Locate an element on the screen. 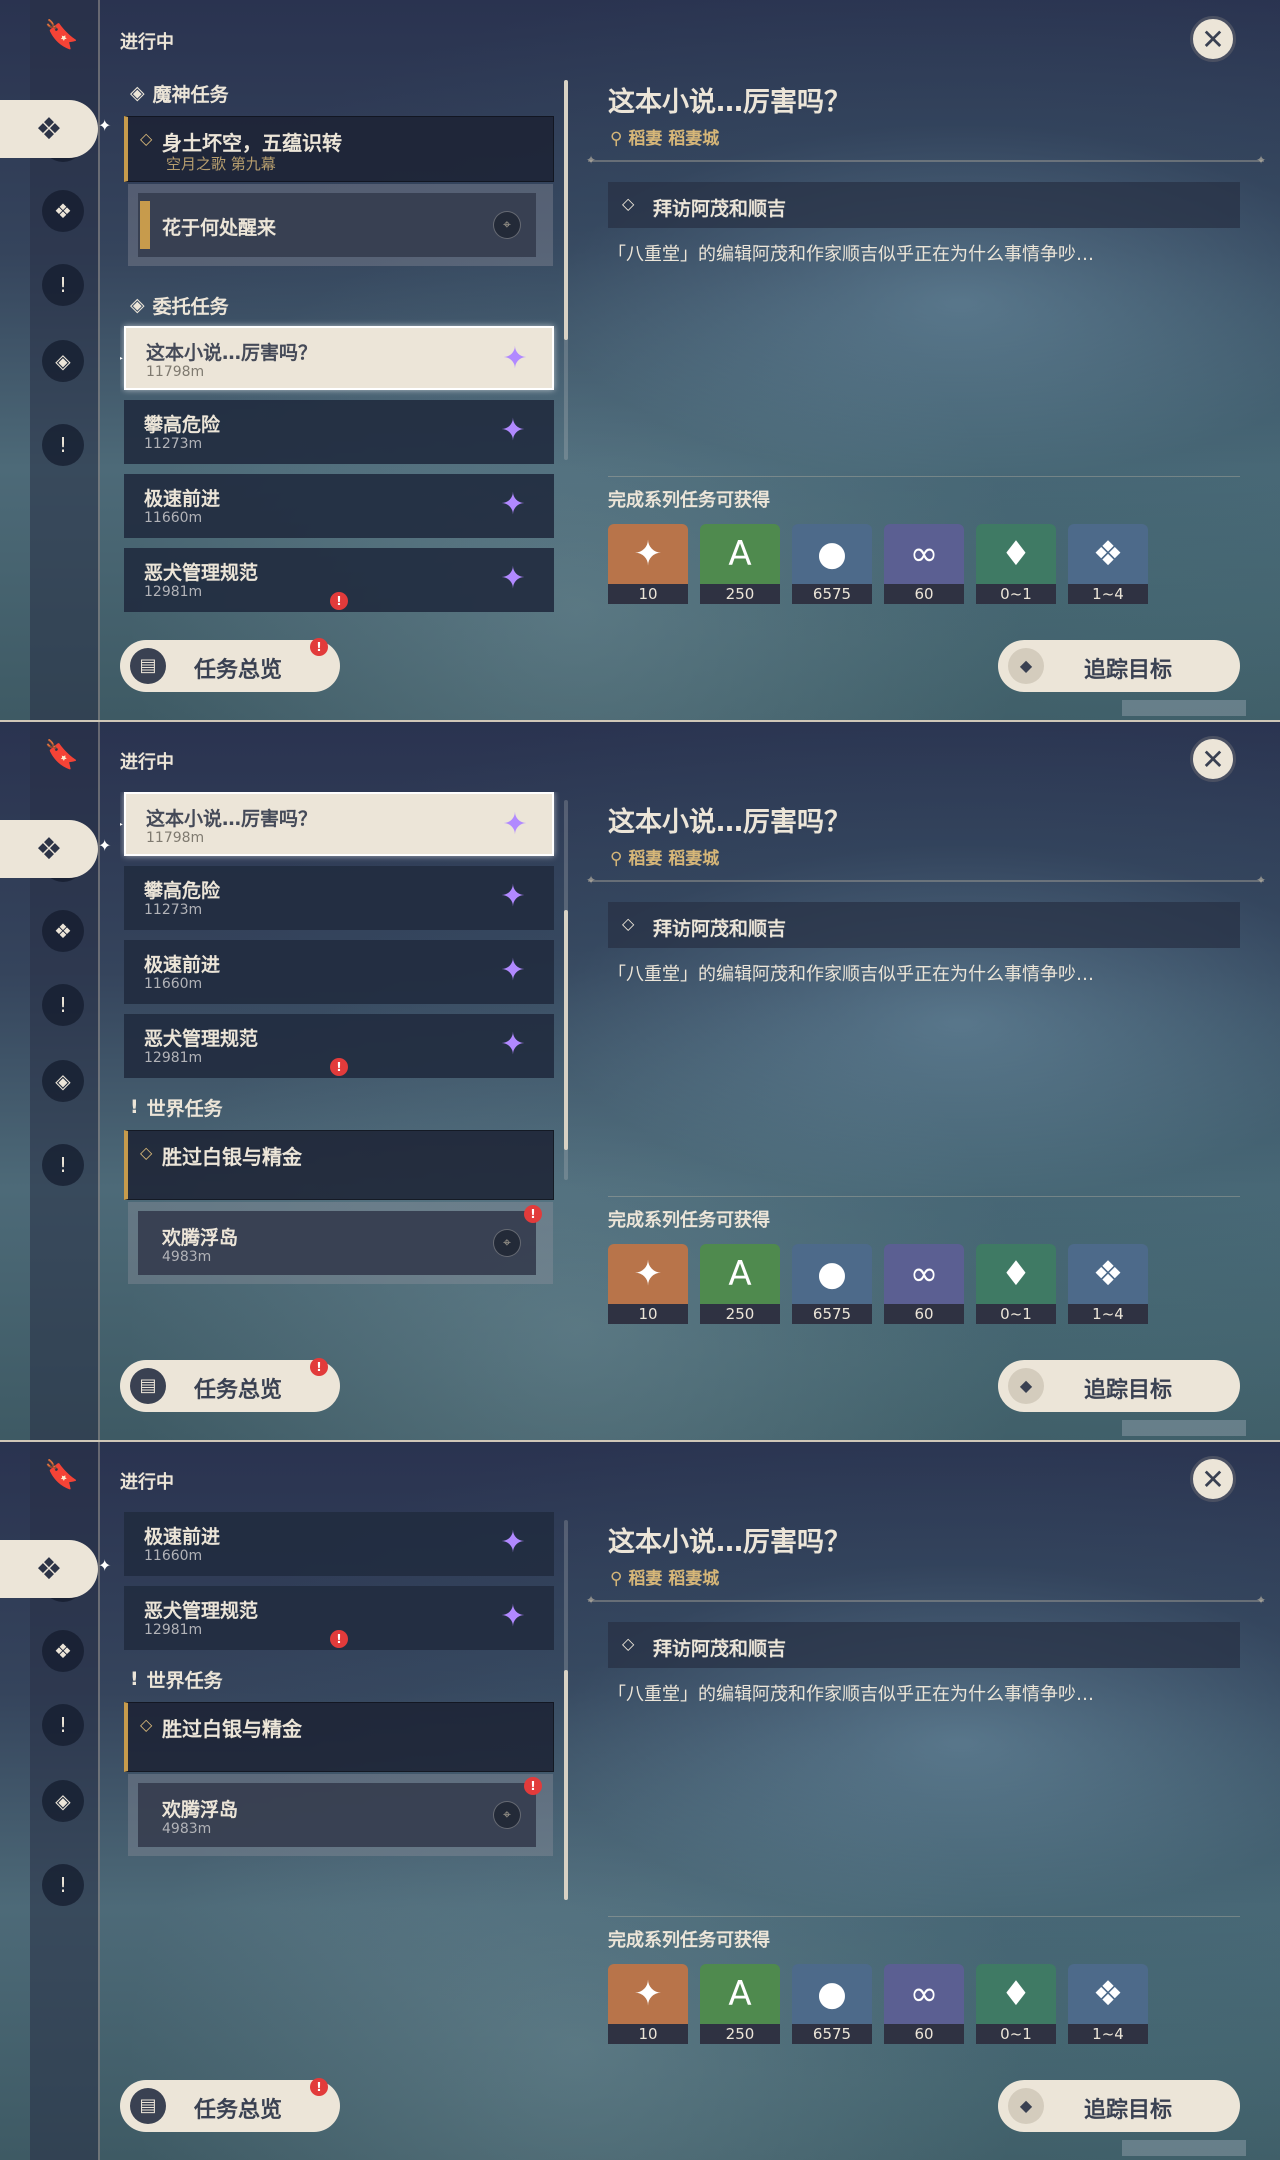 This screenshot has height=2160, width=1280. overview-label: 任务总览 is located at coordinates (238, 2110).